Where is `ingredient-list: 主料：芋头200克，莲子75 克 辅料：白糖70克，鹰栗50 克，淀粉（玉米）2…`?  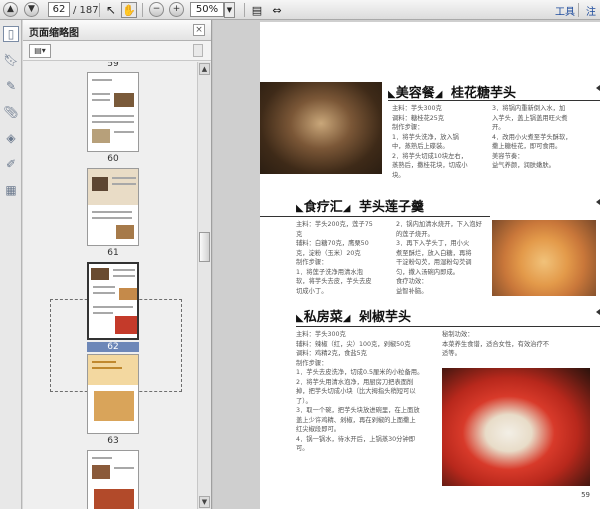 ingredient-list: 主料：芋头200克，莲子75 克 辅料：白糖70克，鹰栗50 克，淀粉（玉米）2… is located at coordinates (334, 258).